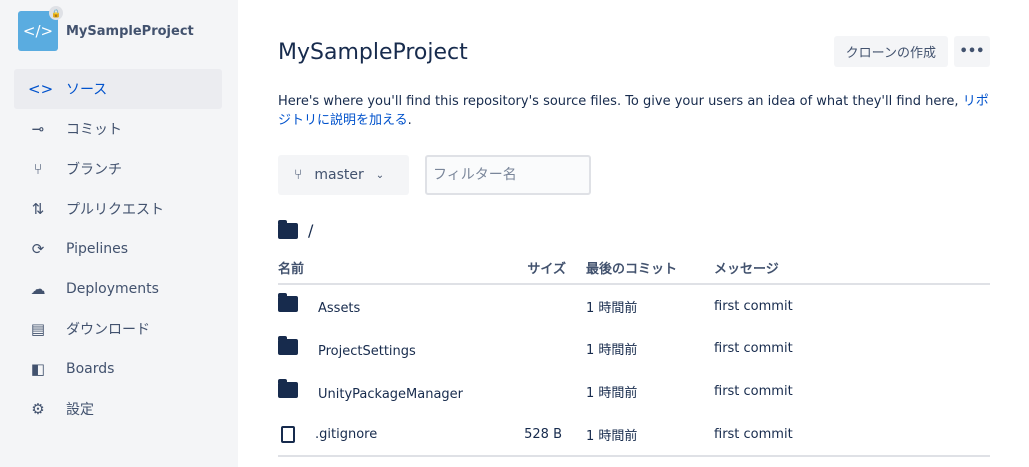 This screenshot has width=1029, height=467. I want to click on sidebar-item-6: ▤ ダウンロード, so click(118, 329).